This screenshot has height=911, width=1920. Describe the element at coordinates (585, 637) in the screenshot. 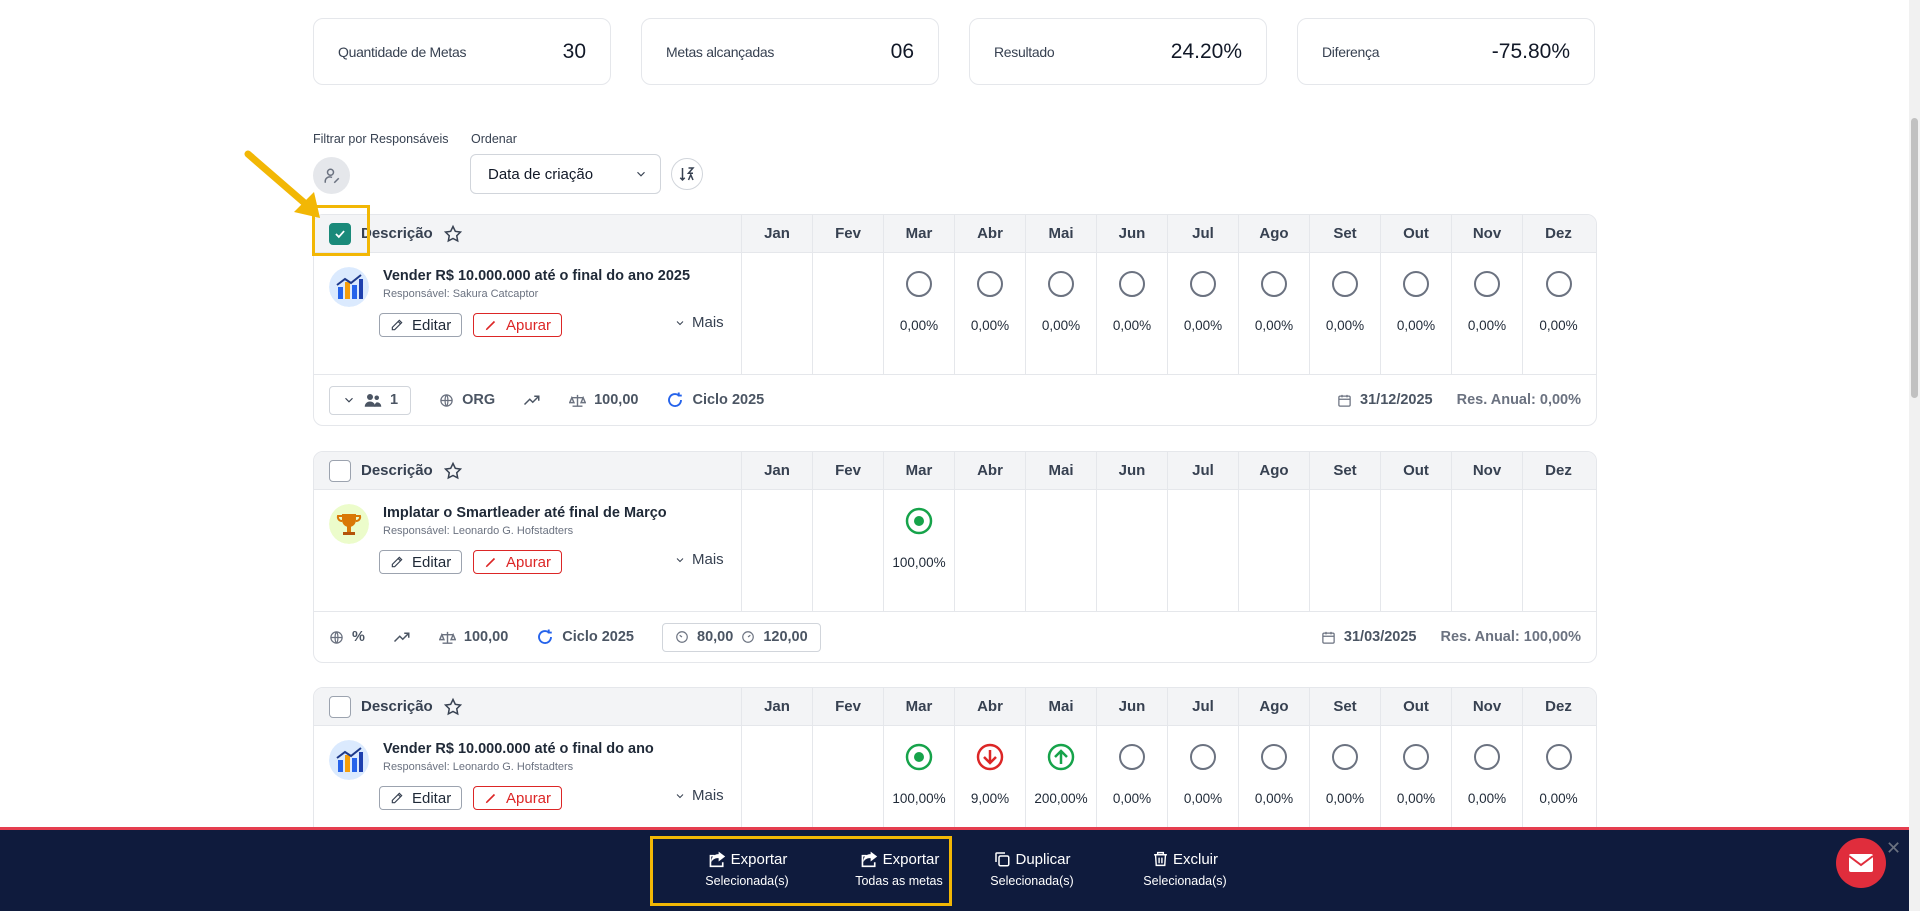

I see `cycle-item: Ciclo 2025` at that location.